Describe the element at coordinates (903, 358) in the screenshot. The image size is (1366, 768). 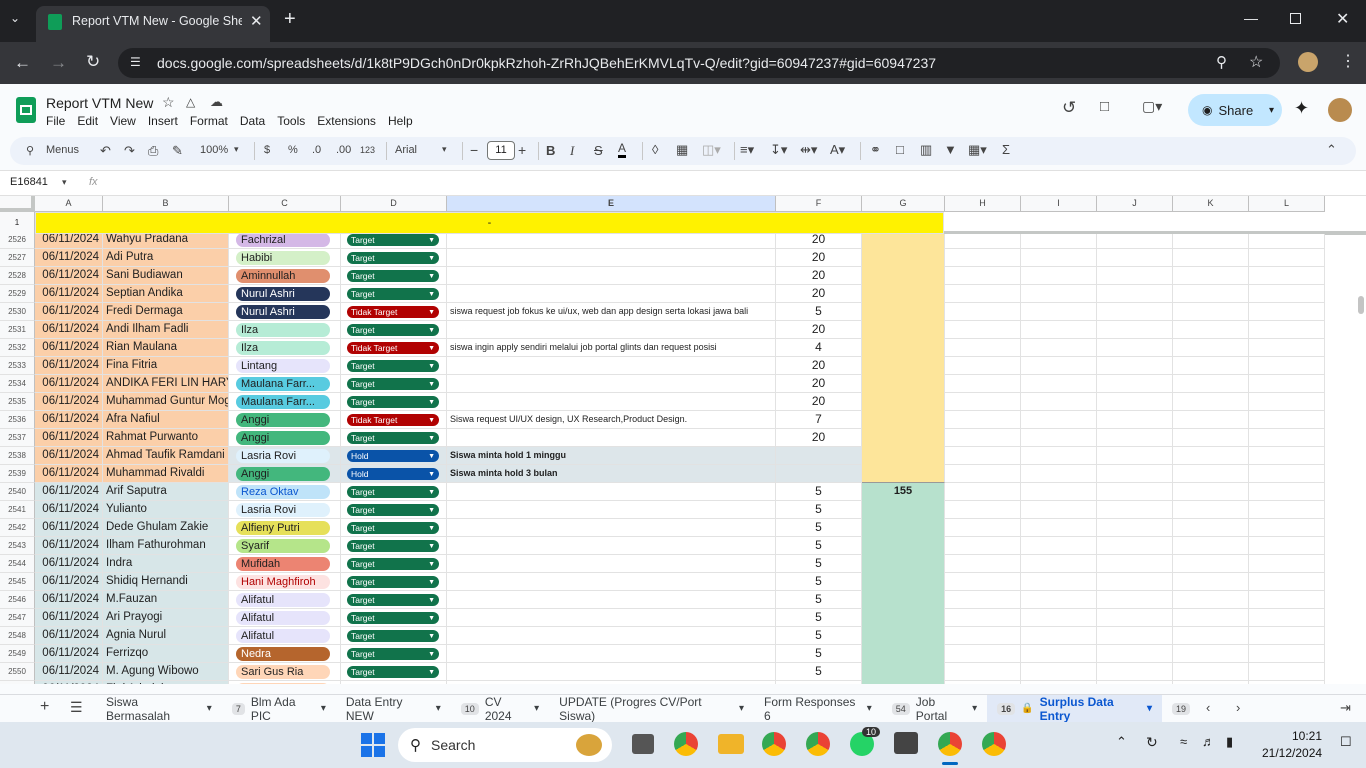
I see `merged-total-cell-upper` at that location.